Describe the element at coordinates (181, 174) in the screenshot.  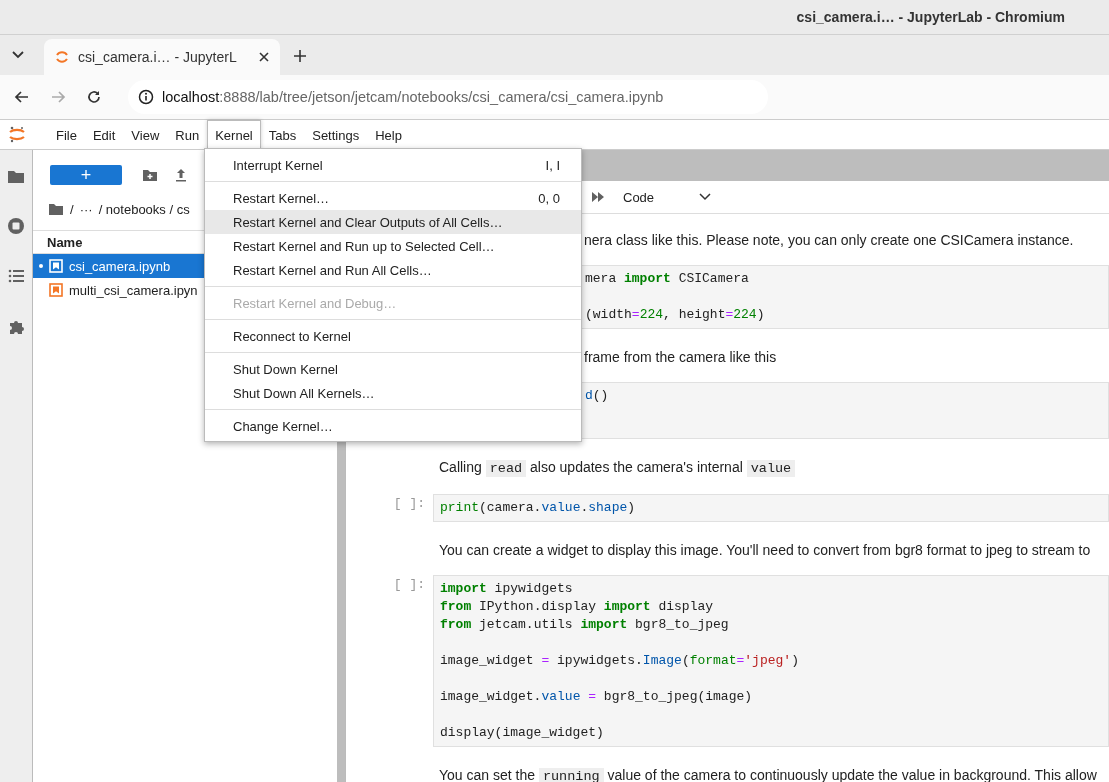
I see `upload-icon` at that location.